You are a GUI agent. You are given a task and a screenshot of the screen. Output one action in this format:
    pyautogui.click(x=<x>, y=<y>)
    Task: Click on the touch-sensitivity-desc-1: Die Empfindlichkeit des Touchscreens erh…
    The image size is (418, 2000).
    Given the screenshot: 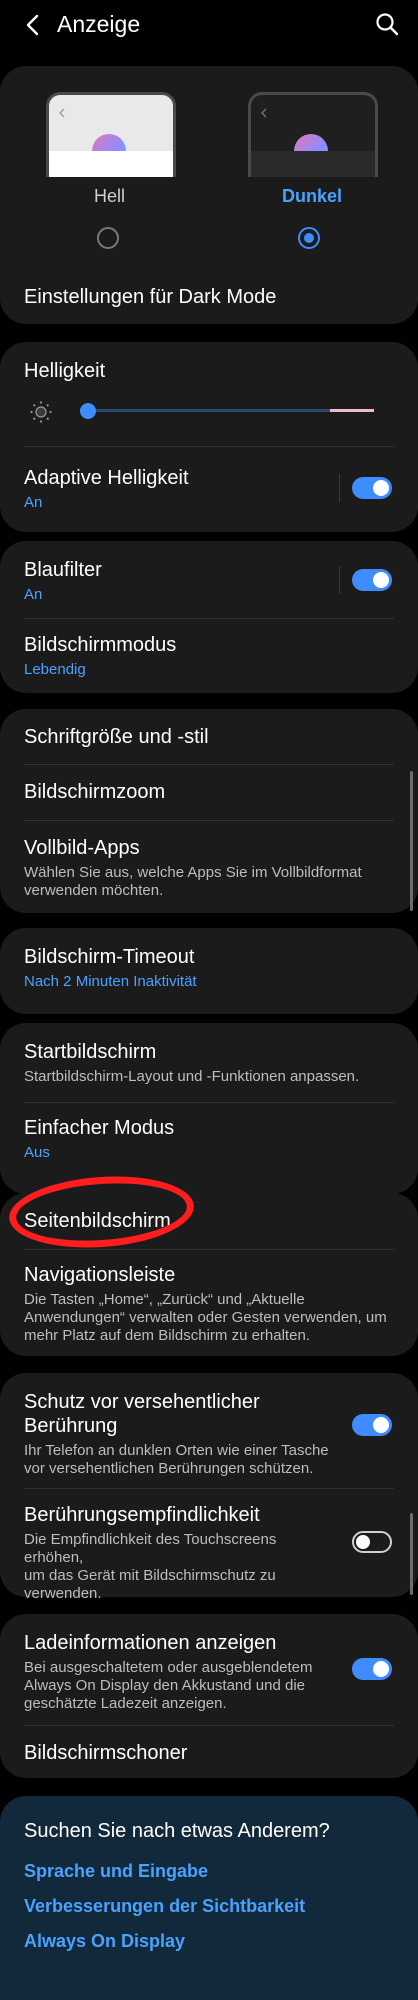 What is the action you would take?
    pyautogui.click(x=150, y=1548)
    